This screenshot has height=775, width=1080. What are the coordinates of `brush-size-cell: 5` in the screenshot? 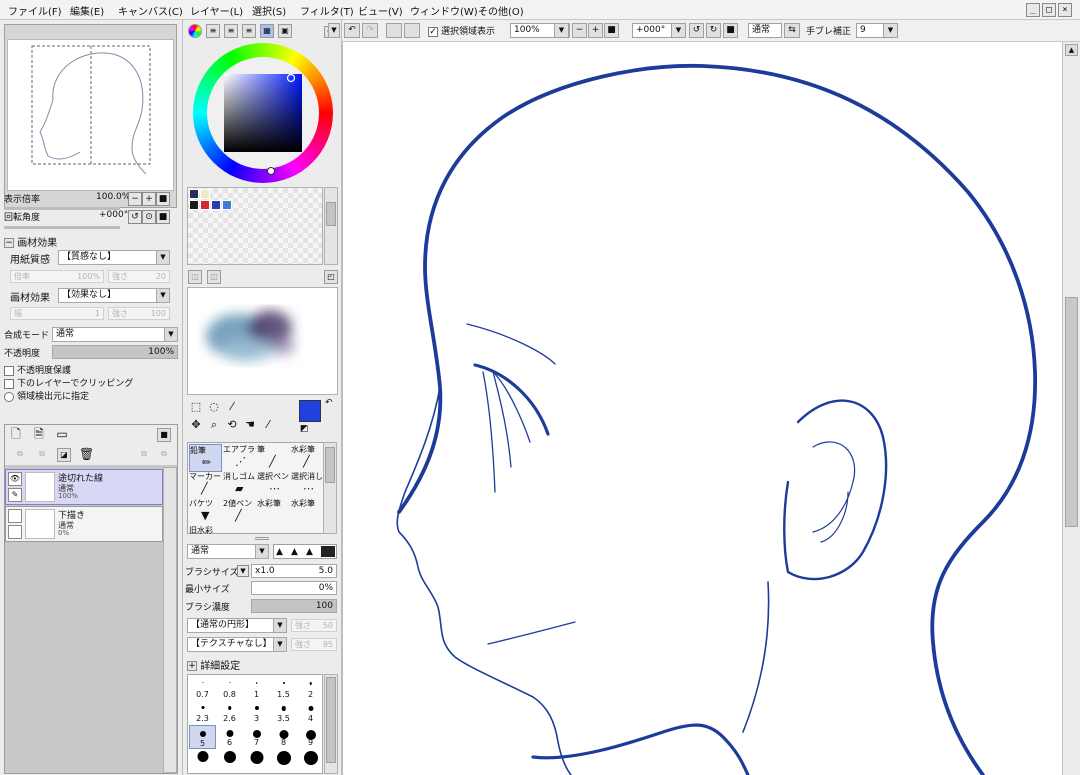 It's located at (202, 737).